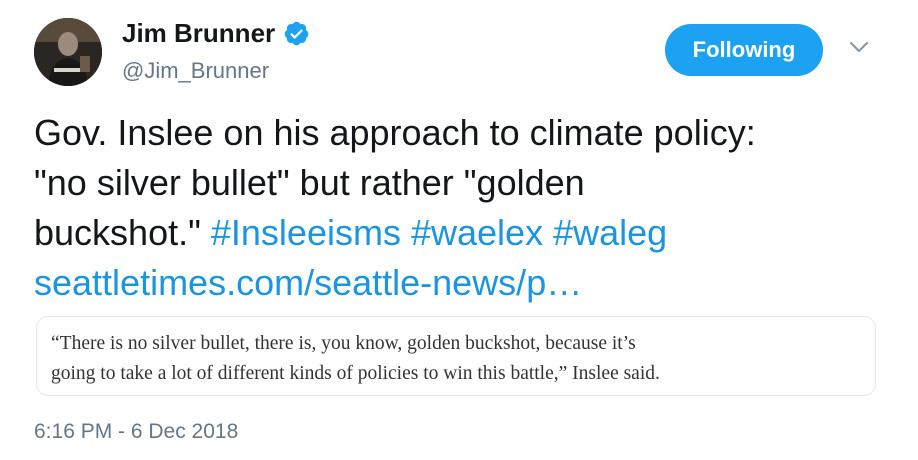 The width and height of the screenshot is (918, 460). I want to click on hashtag-link: #waelex, so click(477, 232).